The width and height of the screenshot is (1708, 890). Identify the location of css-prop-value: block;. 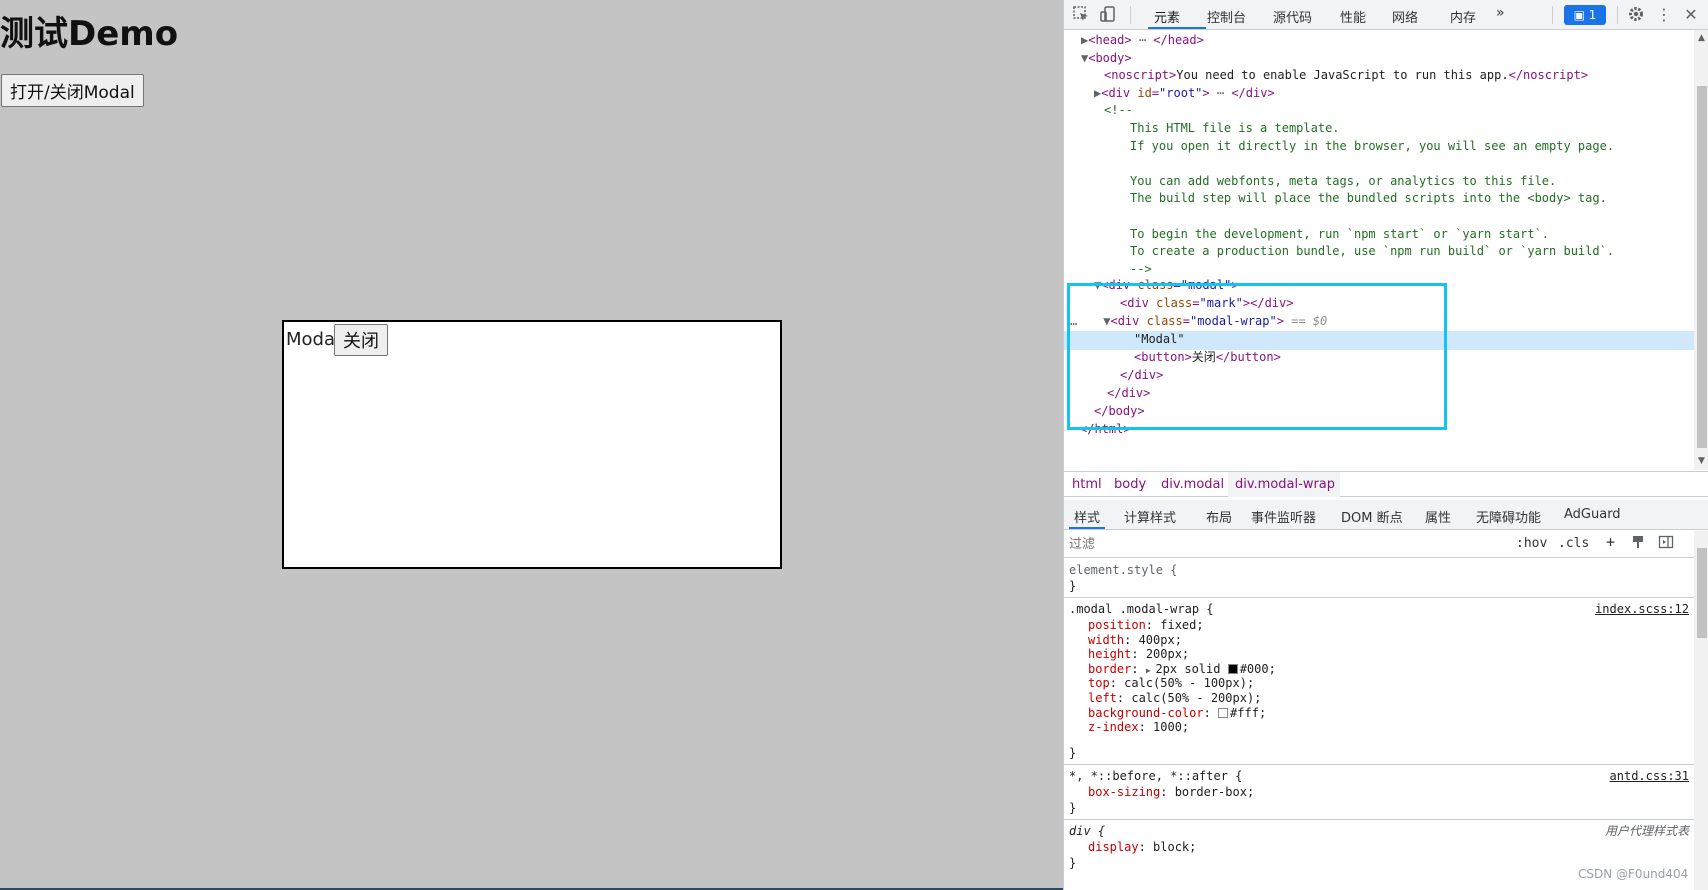
(1175, 847).